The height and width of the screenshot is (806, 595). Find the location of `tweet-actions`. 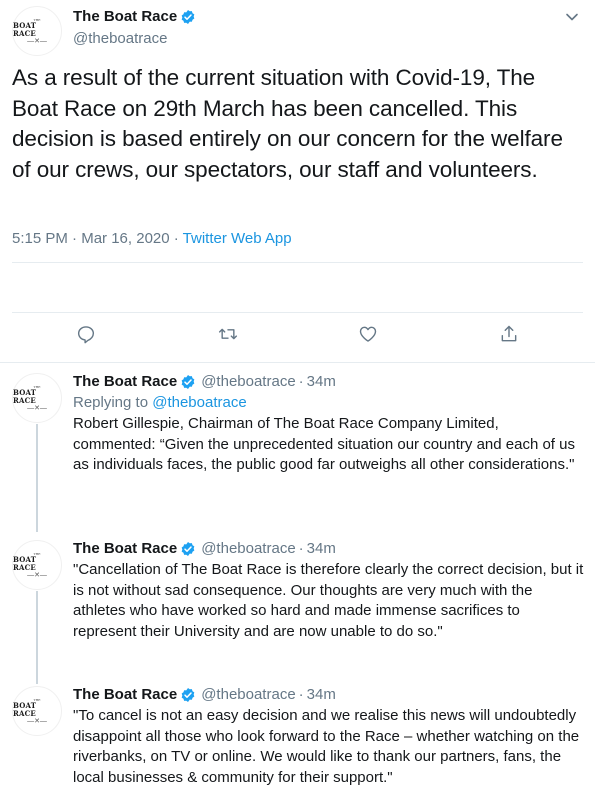

tweet-actions is located at coordinates (297, 338).